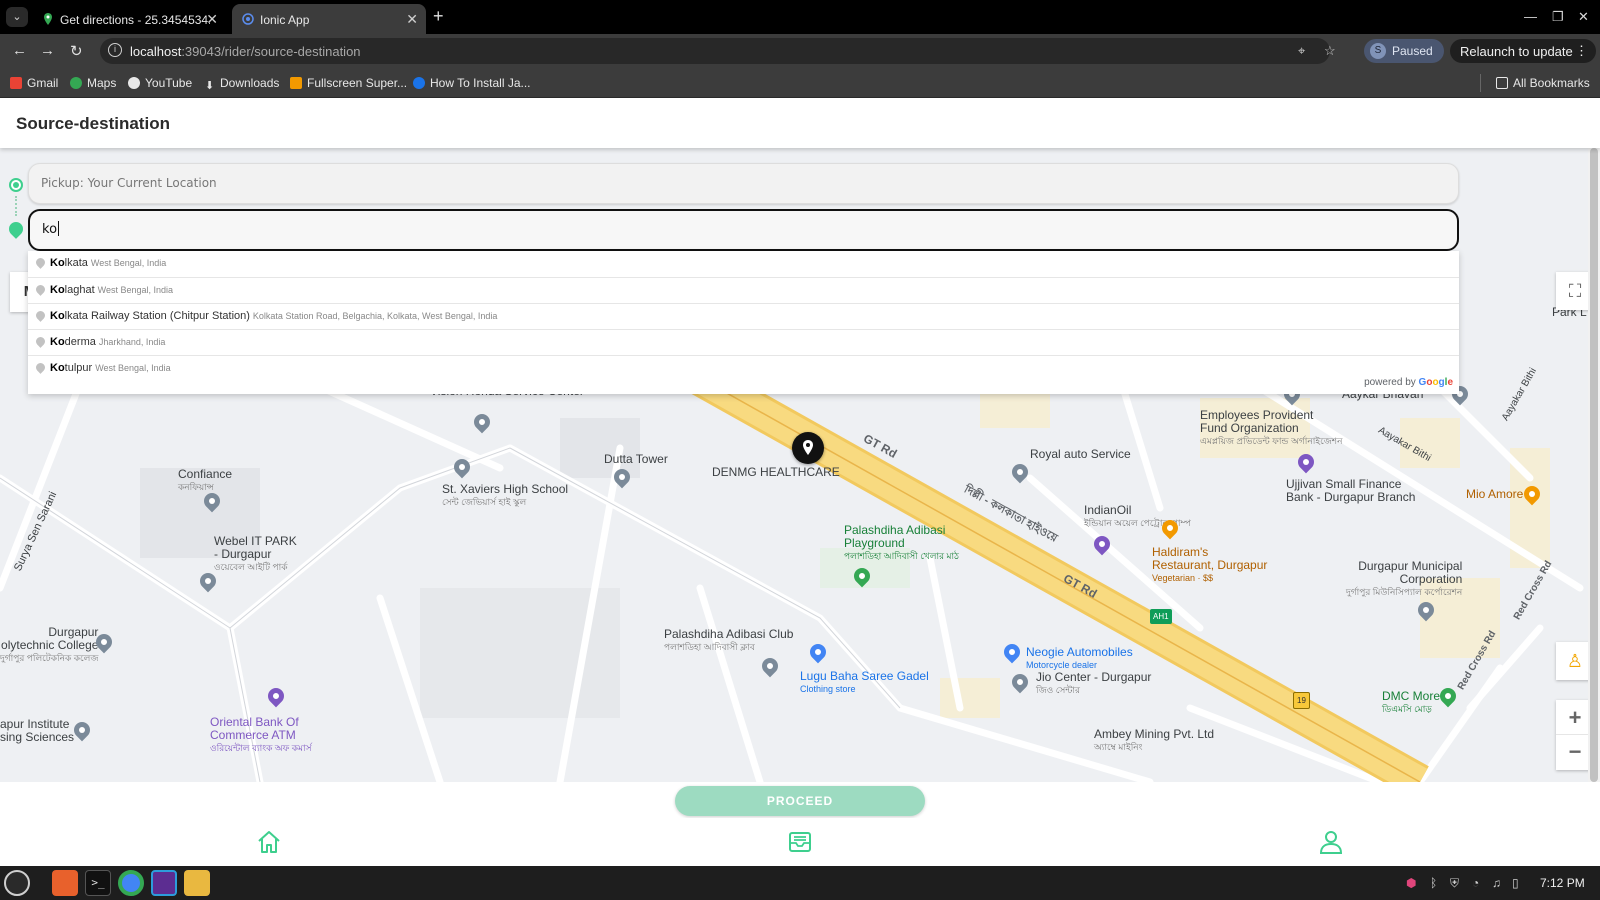  Describe the element at coordinates (438, 16) in the screenshot. I see `new-tab-icon: +` at that location.